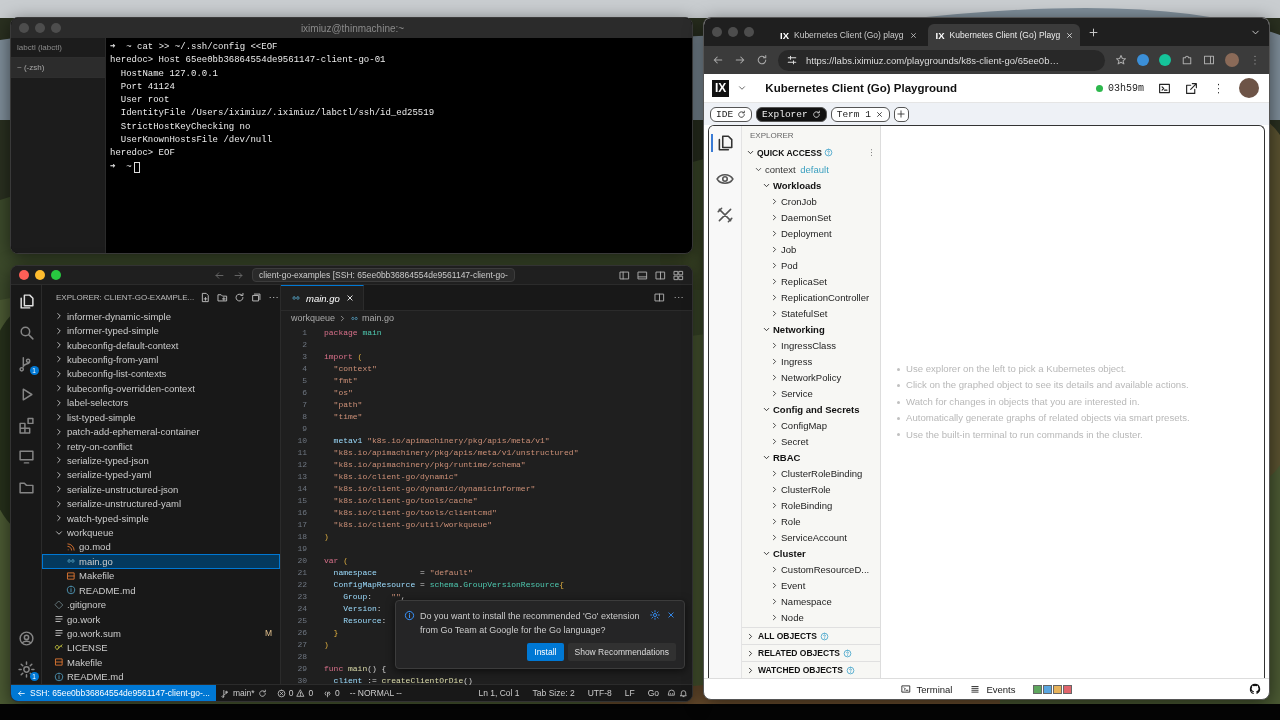  I want to click on section-title: WATCHED OBJECTS, so click(800, 670).